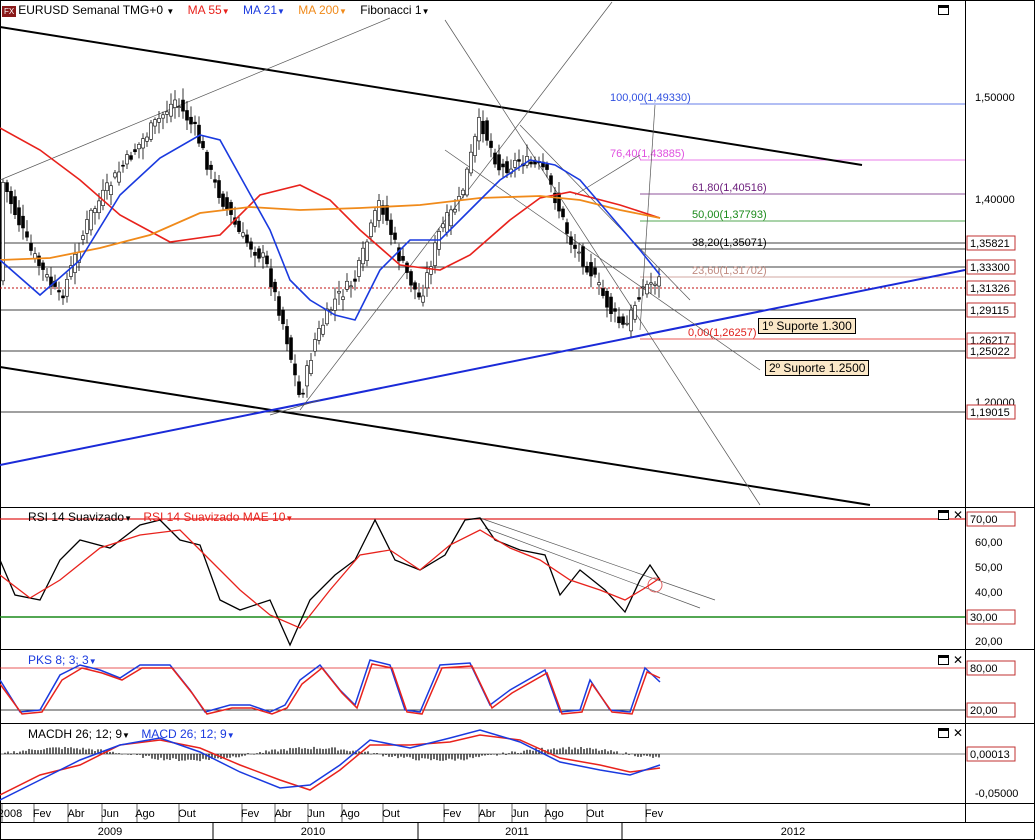  I want to click on fib-label: 76,40(1,43885), so click(647, 154).